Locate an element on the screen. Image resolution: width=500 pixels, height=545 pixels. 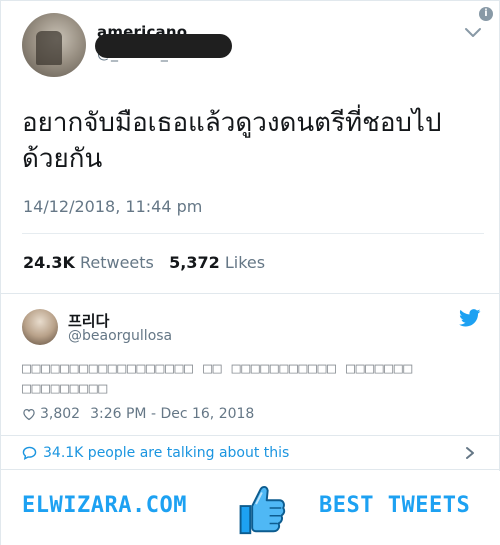
handle: @beaorgullosa is located at coordinates (120, 336).